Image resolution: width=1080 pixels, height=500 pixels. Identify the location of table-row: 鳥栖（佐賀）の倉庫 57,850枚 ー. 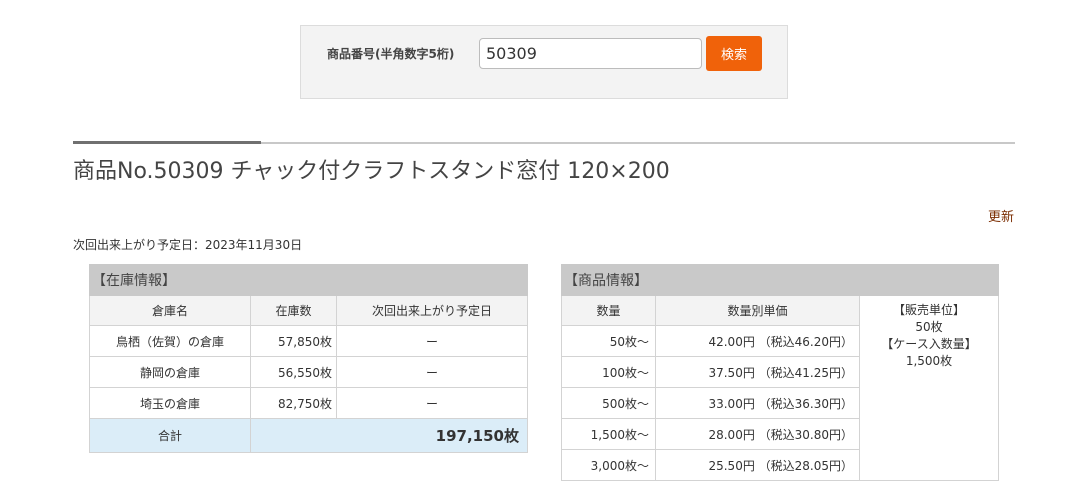
(308, 341).